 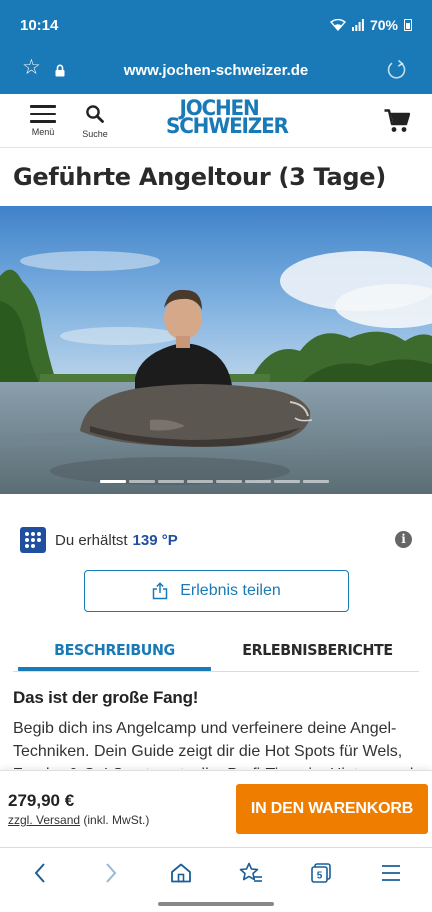 What do you see at coordinates (155, 540) in the screenshot?
I see `points-value: 139 °P` at bounding box center [155, 540].